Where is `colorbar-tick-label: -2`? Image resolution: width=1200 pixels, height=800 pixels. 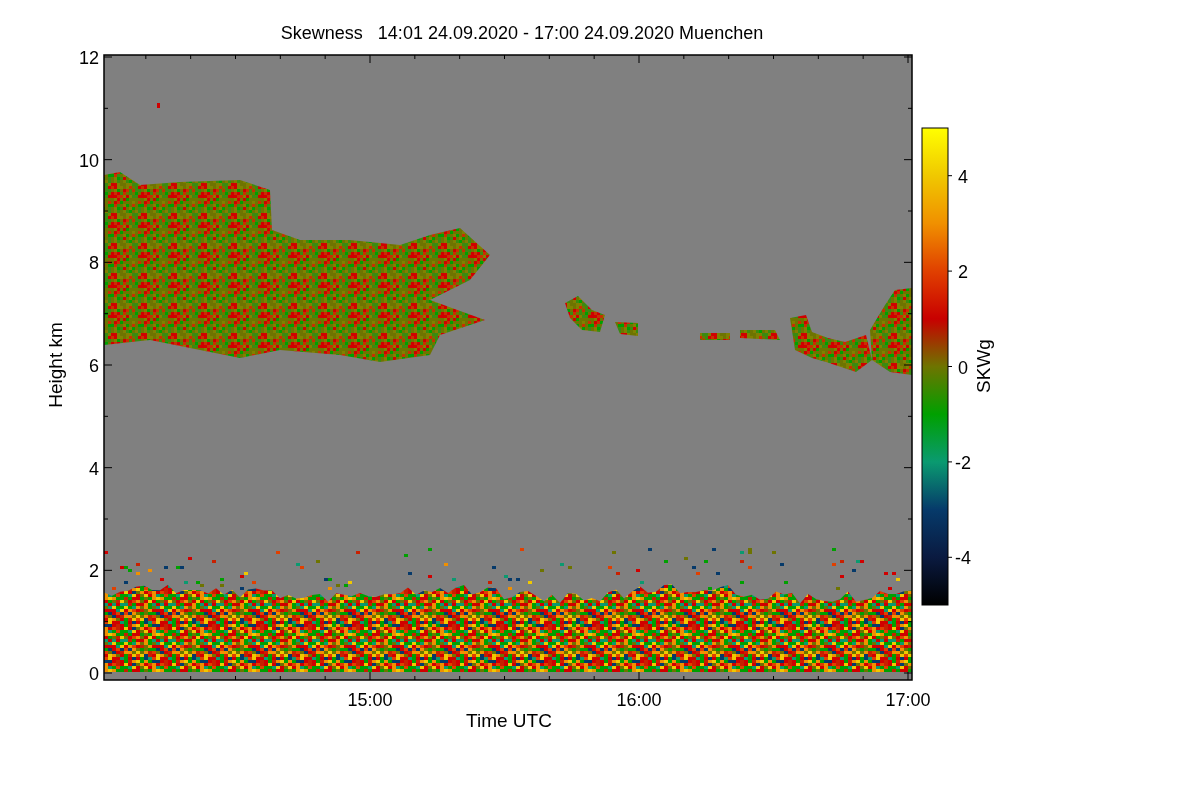
colorbar-tick-label: -2 is located at coordinates (963, 462).